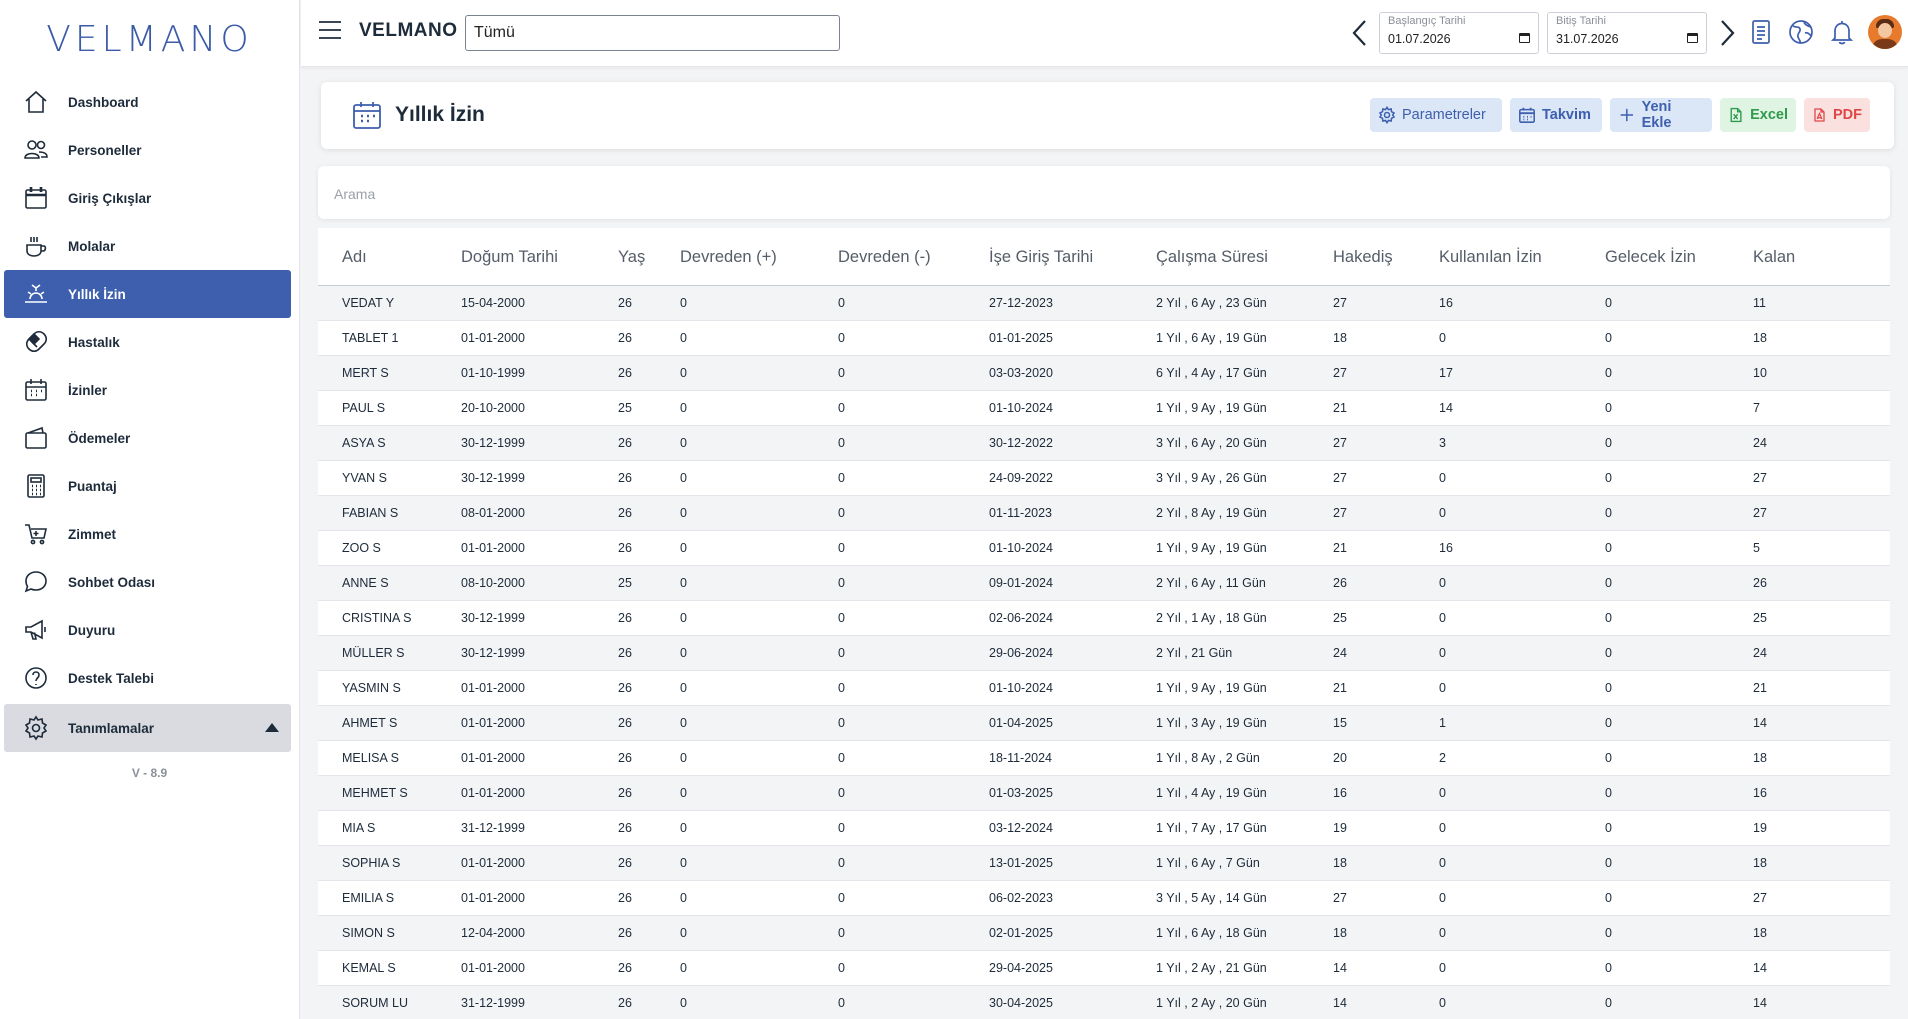 The image size is (1908, 1019). What do you see at coordinates (389, 828) in the screenshot?
I see `table-cell: MIA S` at bounding box center [389, 828].